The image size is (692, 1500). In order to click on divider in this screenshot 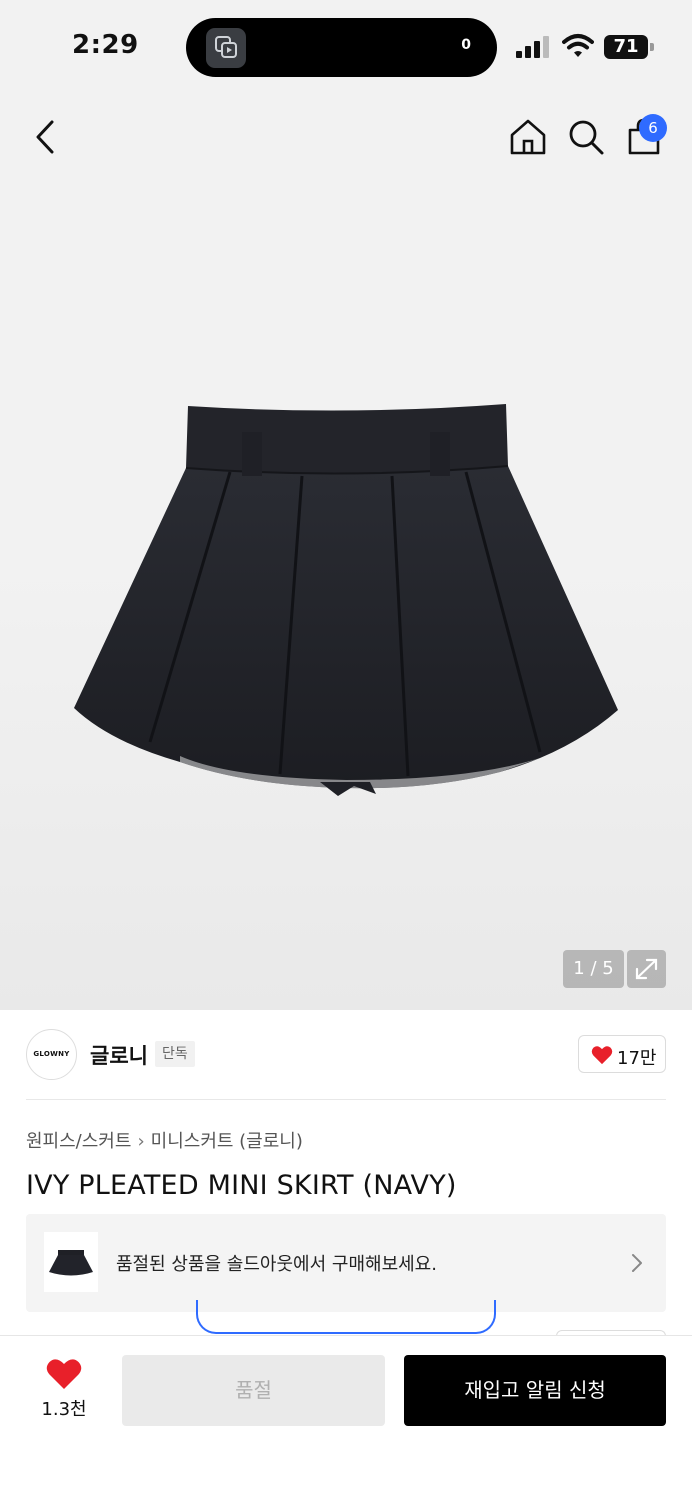, I will do `click(346, 1099)`.